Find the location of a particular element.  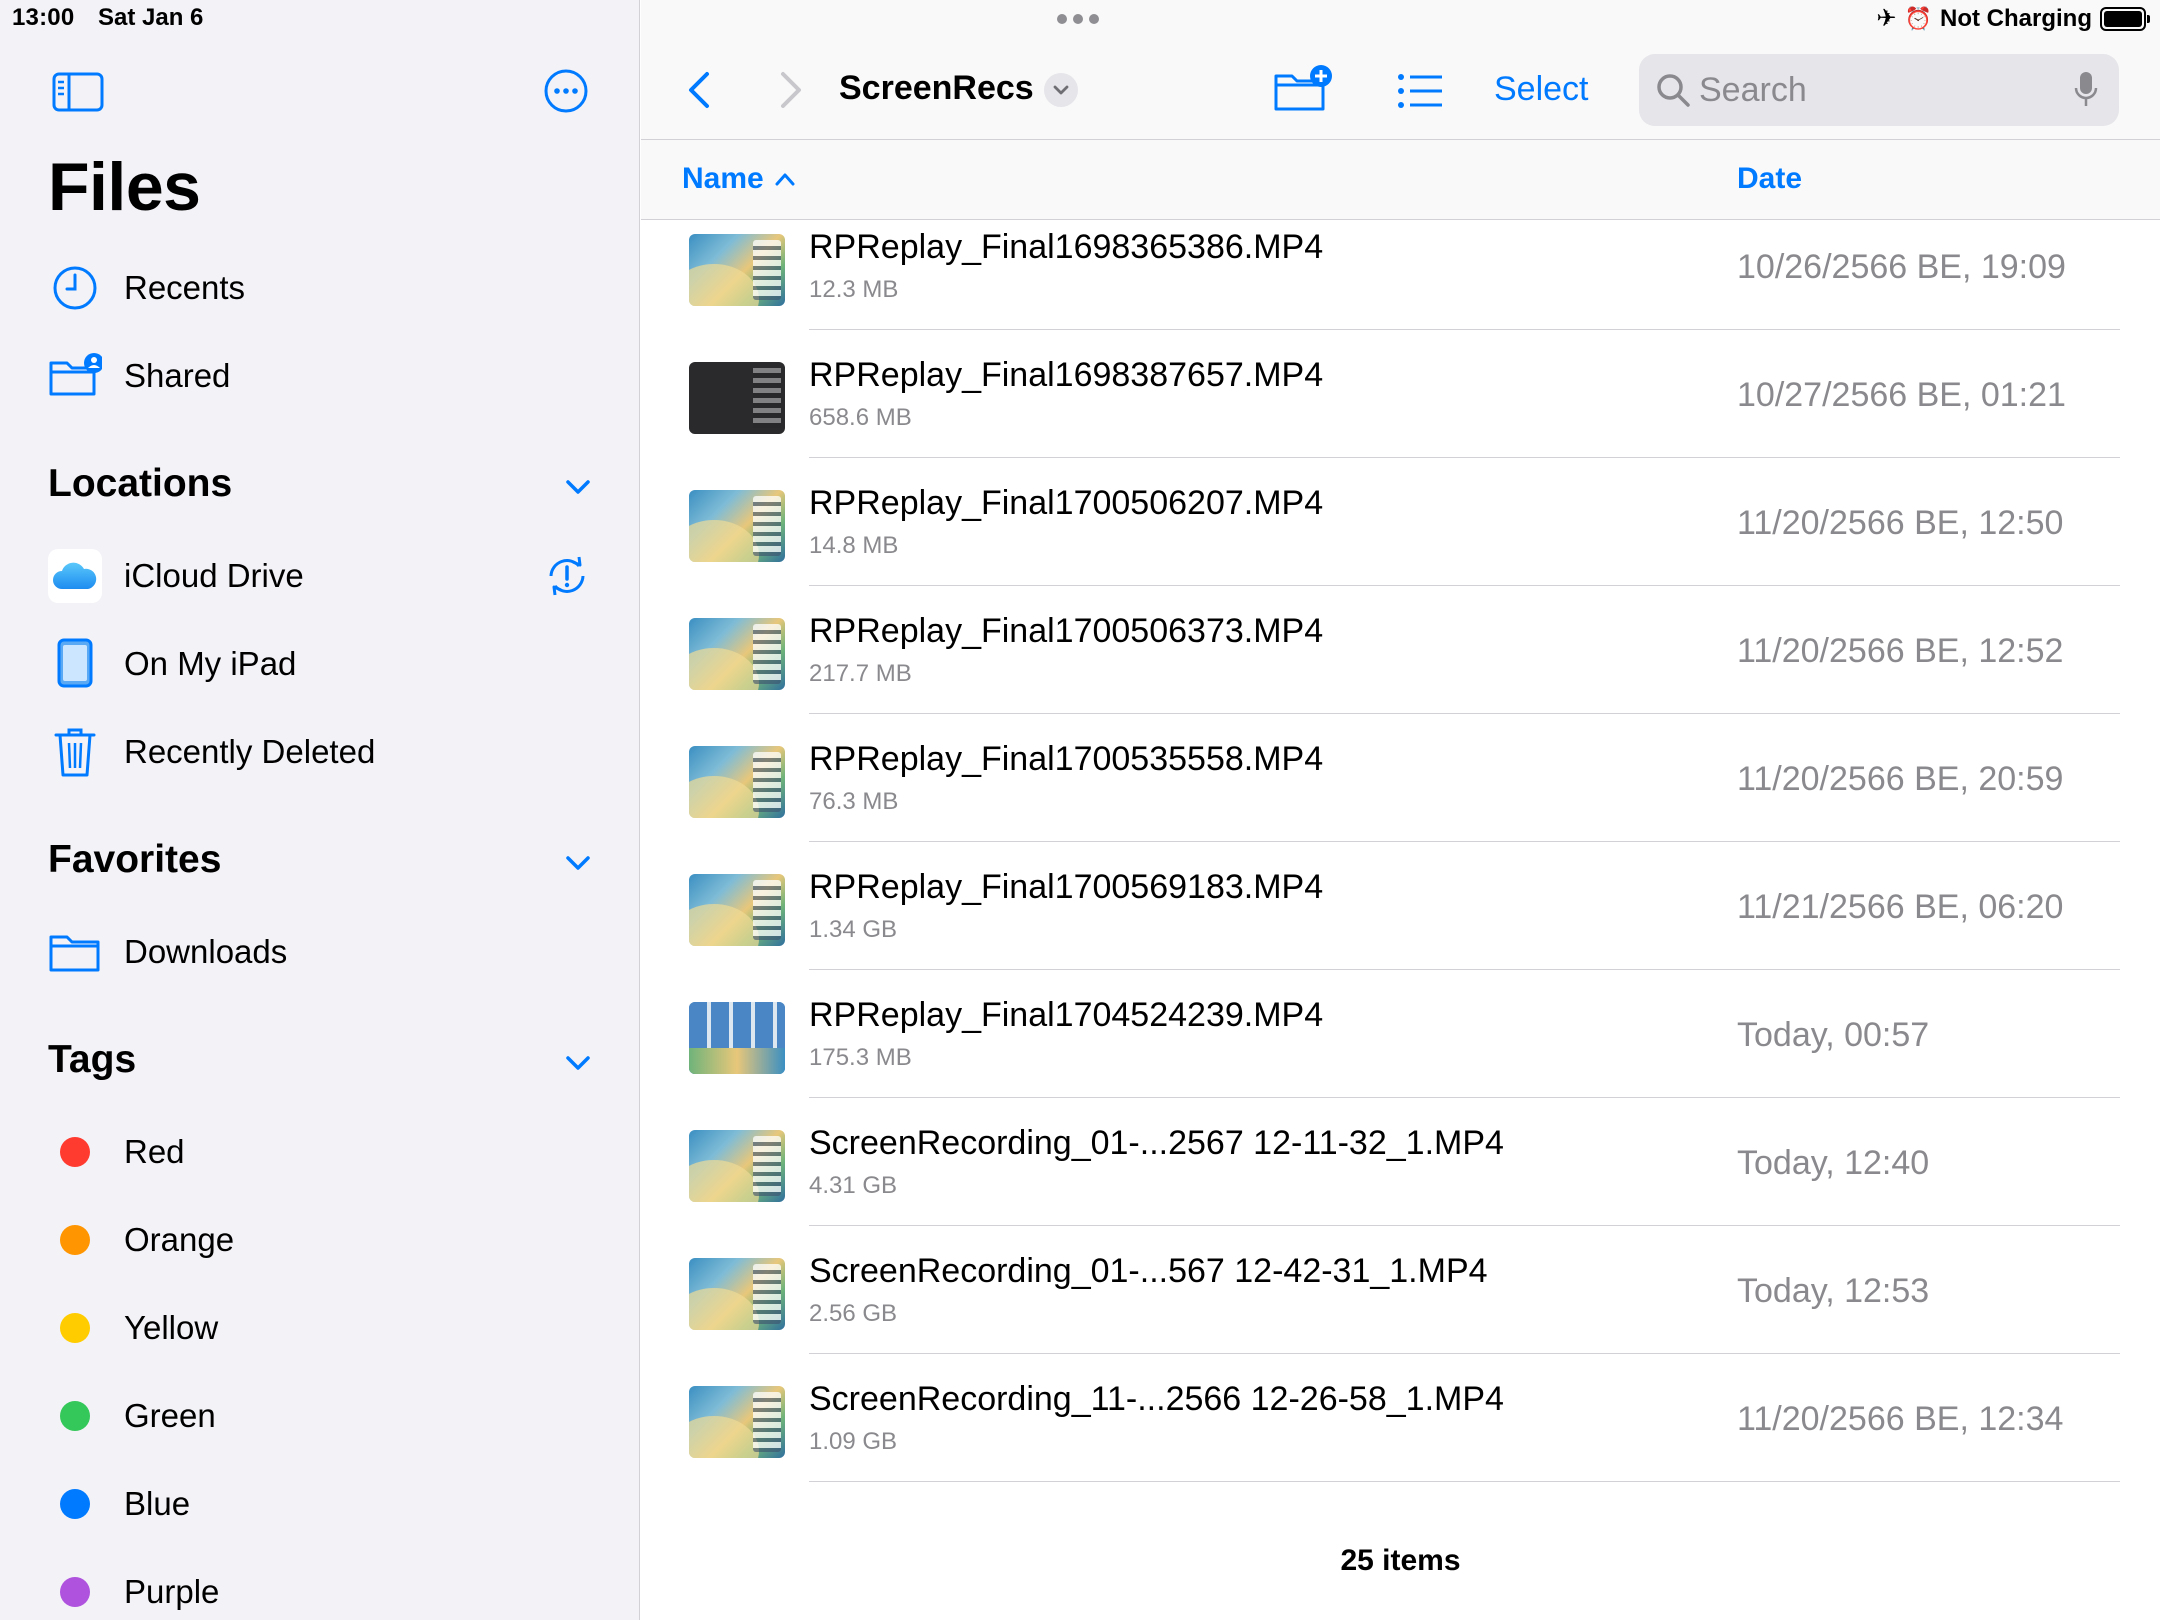

file-name: ScreenRecording_01-...567 12-42-31_1.MP4 is located at coordinates (1148, 1271).